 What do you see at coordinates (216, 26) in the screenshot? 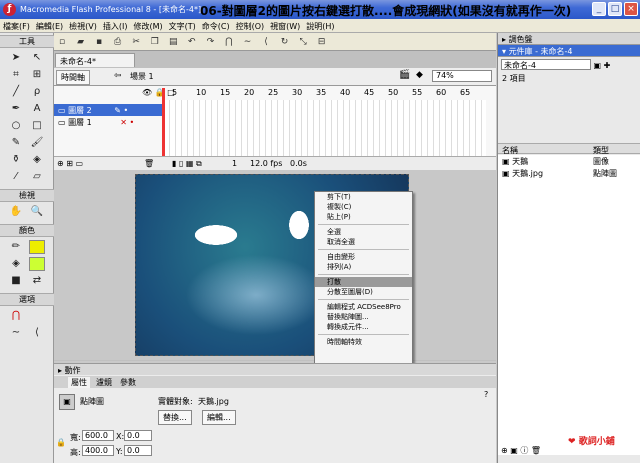
I see `menu-item: 命令(C)` at bounding box center [216, 26].